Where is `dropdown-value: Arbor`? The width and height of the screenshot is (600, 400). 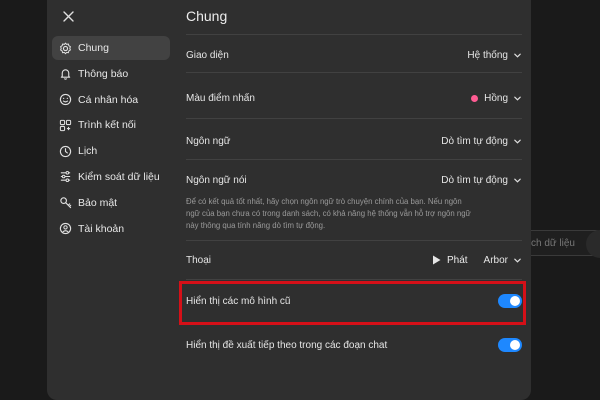
dropdown-value: Arbor is located at coordinates (495, 260).